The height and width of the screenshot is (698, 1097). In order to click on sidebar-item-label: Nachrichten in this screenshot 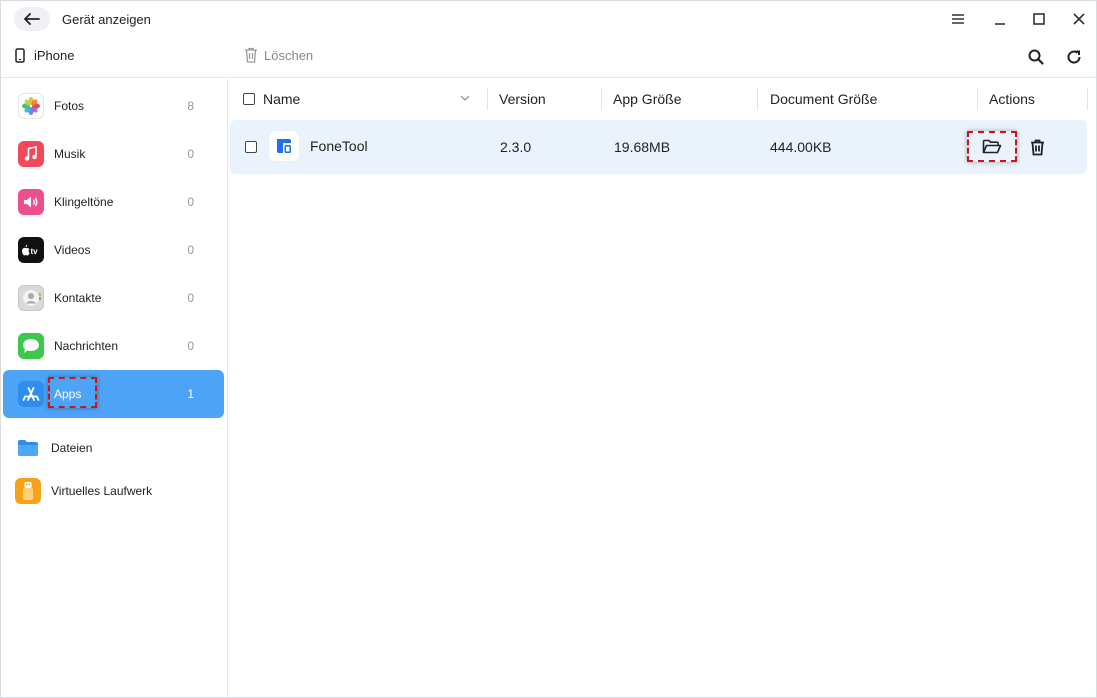, I will do `click(86, 346)`.